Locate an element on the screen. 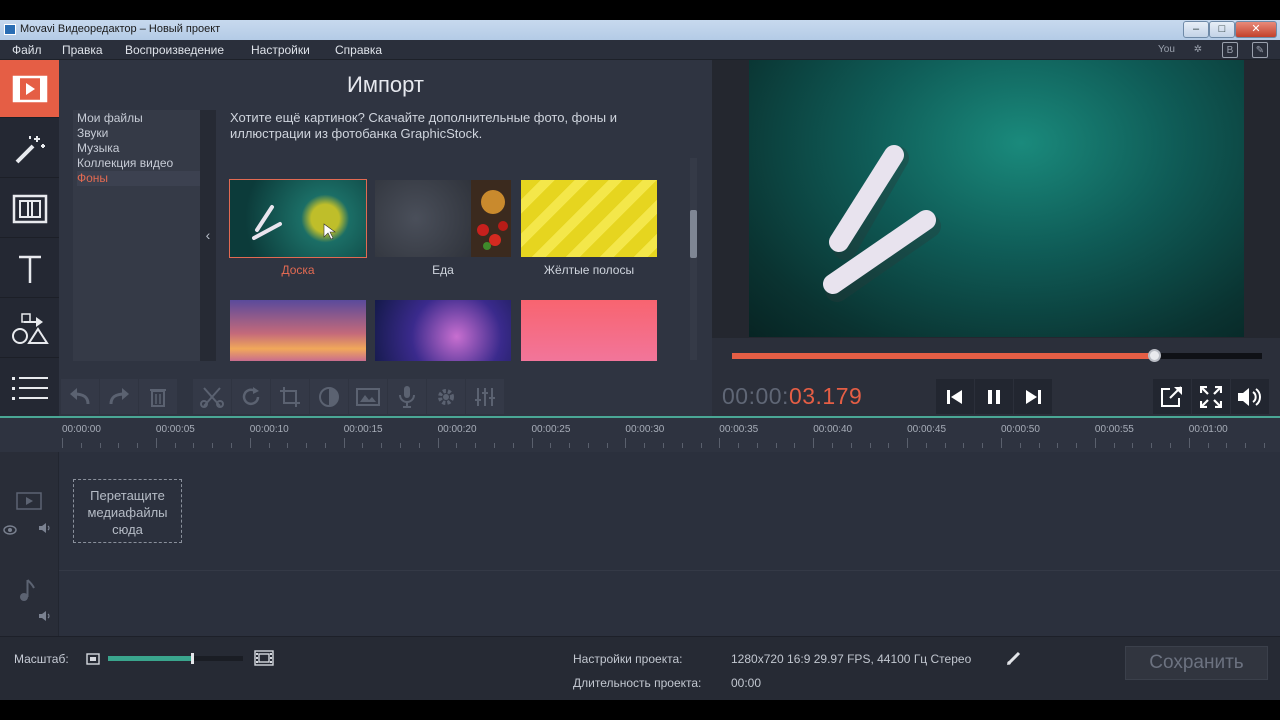 The width and height of the screenshot is (1280, 720). seek-track is located at coordinates (997, 355).